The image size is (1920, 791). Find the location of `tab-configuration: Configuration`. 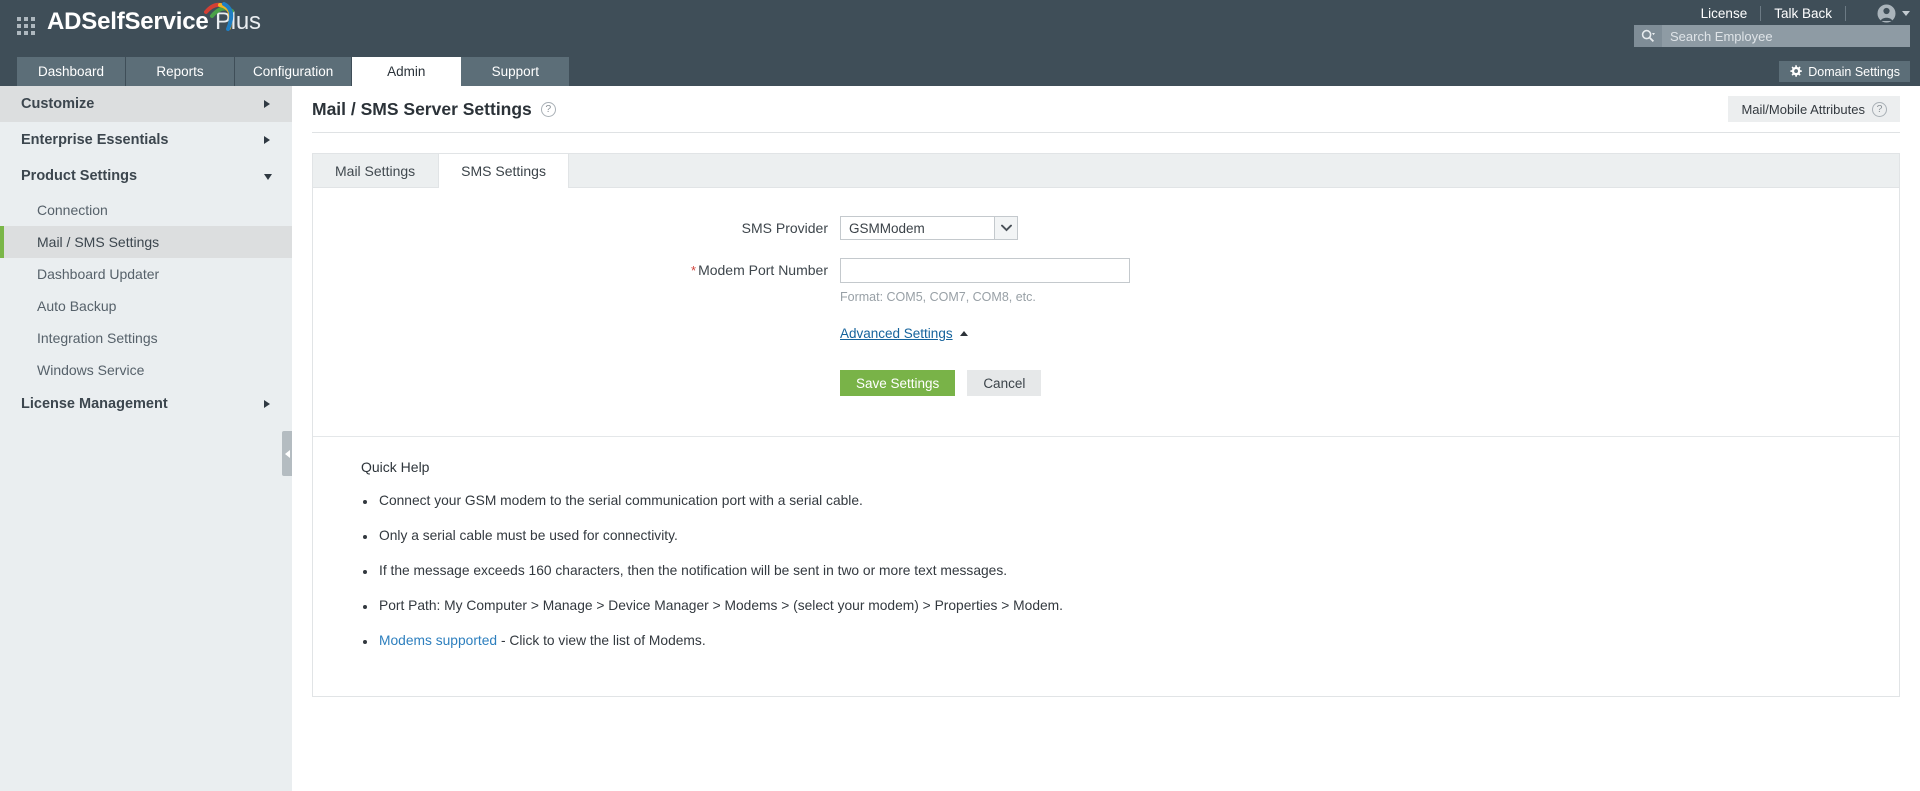

tab-configuration: Configuration is located at coordinates (294, 71).